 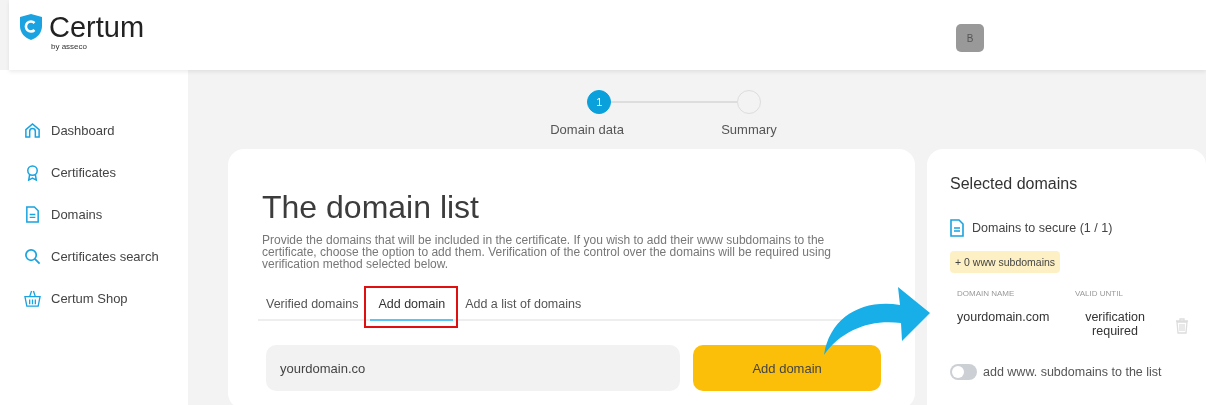 What do you see at coordinates (1115, 324) in the screenshot?
I see `table-cell-text: verification required` at bounding box center [1115, 324].